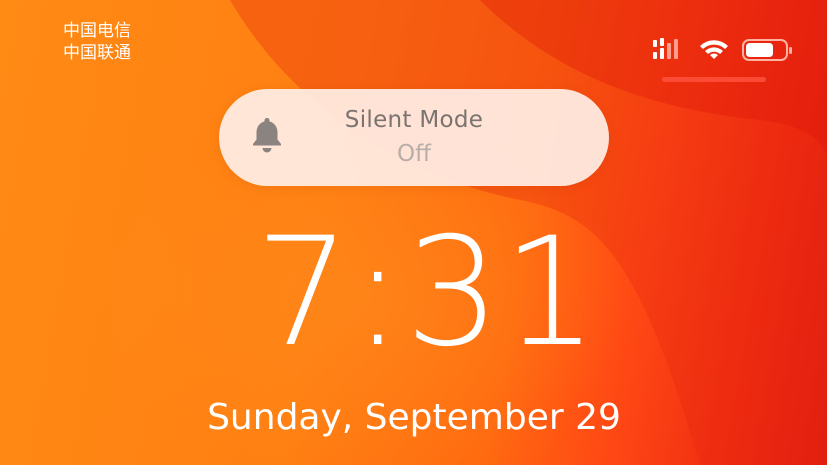 This screenshot has width=827, height=465. Describe the element at coordinates (767, 50) in the screenshot. I see `battery-icon` at that location.